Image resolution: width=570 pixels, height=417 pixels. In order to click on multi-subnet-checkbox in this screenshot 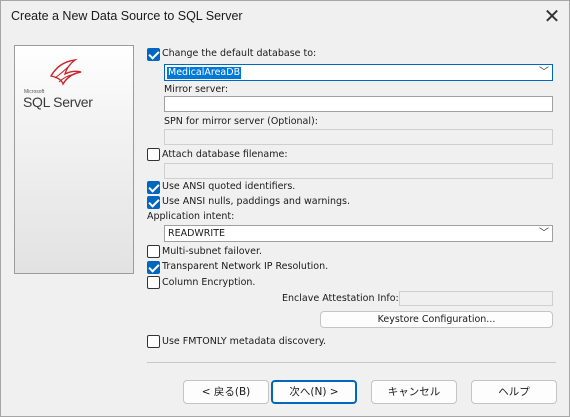, I will do `click(153, 251)`.